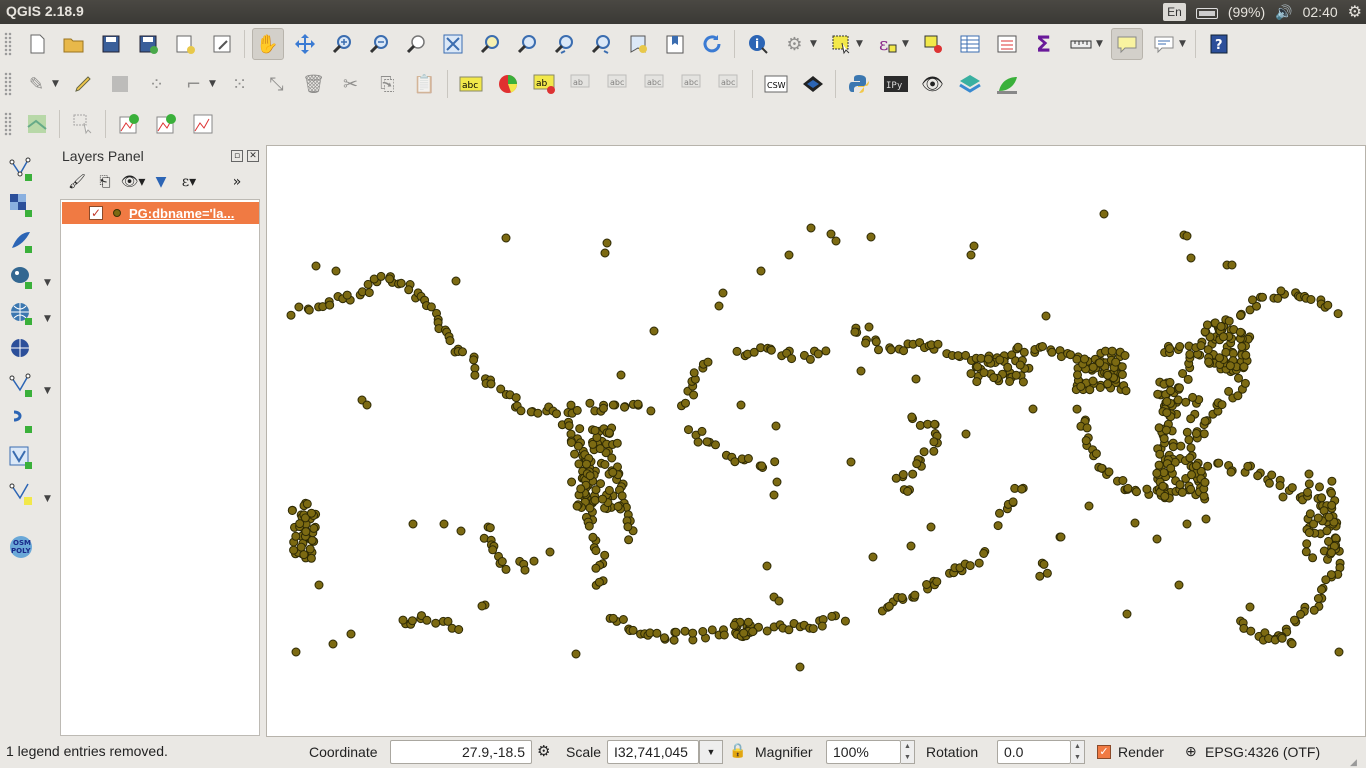 Image resolution: width=1366 pixels, height=768 pixels. Describe the element at coordinates (425, 84) in the screenshot. I see `paste-features-icon: 📋` at that location.